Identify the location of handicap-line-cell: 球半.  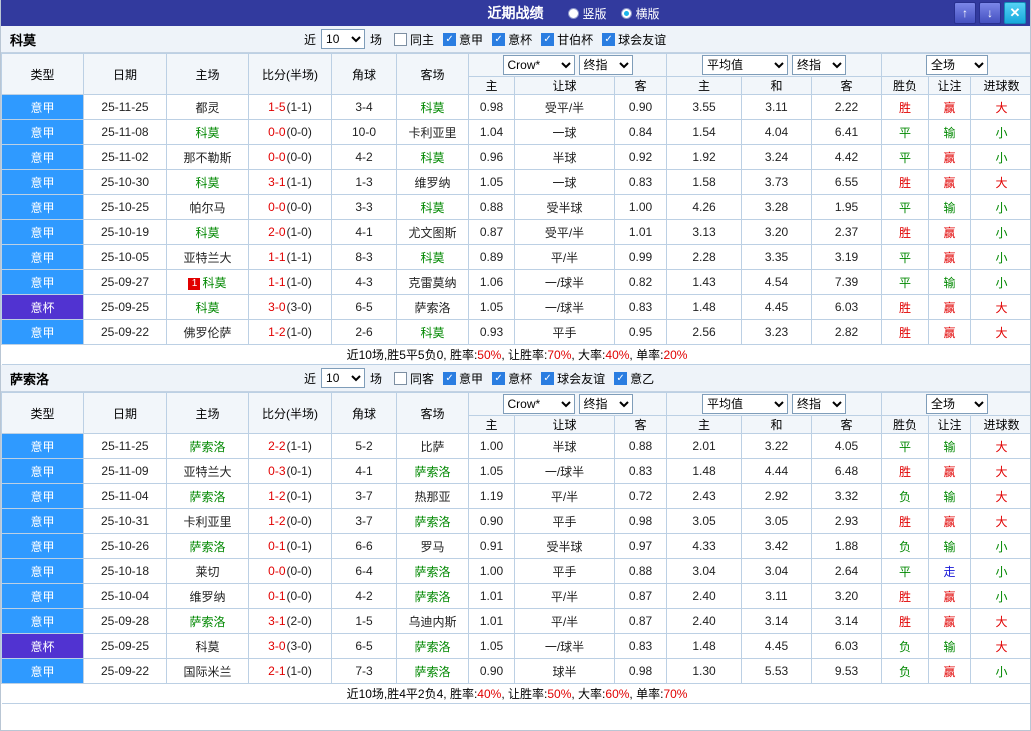
(564, 671).